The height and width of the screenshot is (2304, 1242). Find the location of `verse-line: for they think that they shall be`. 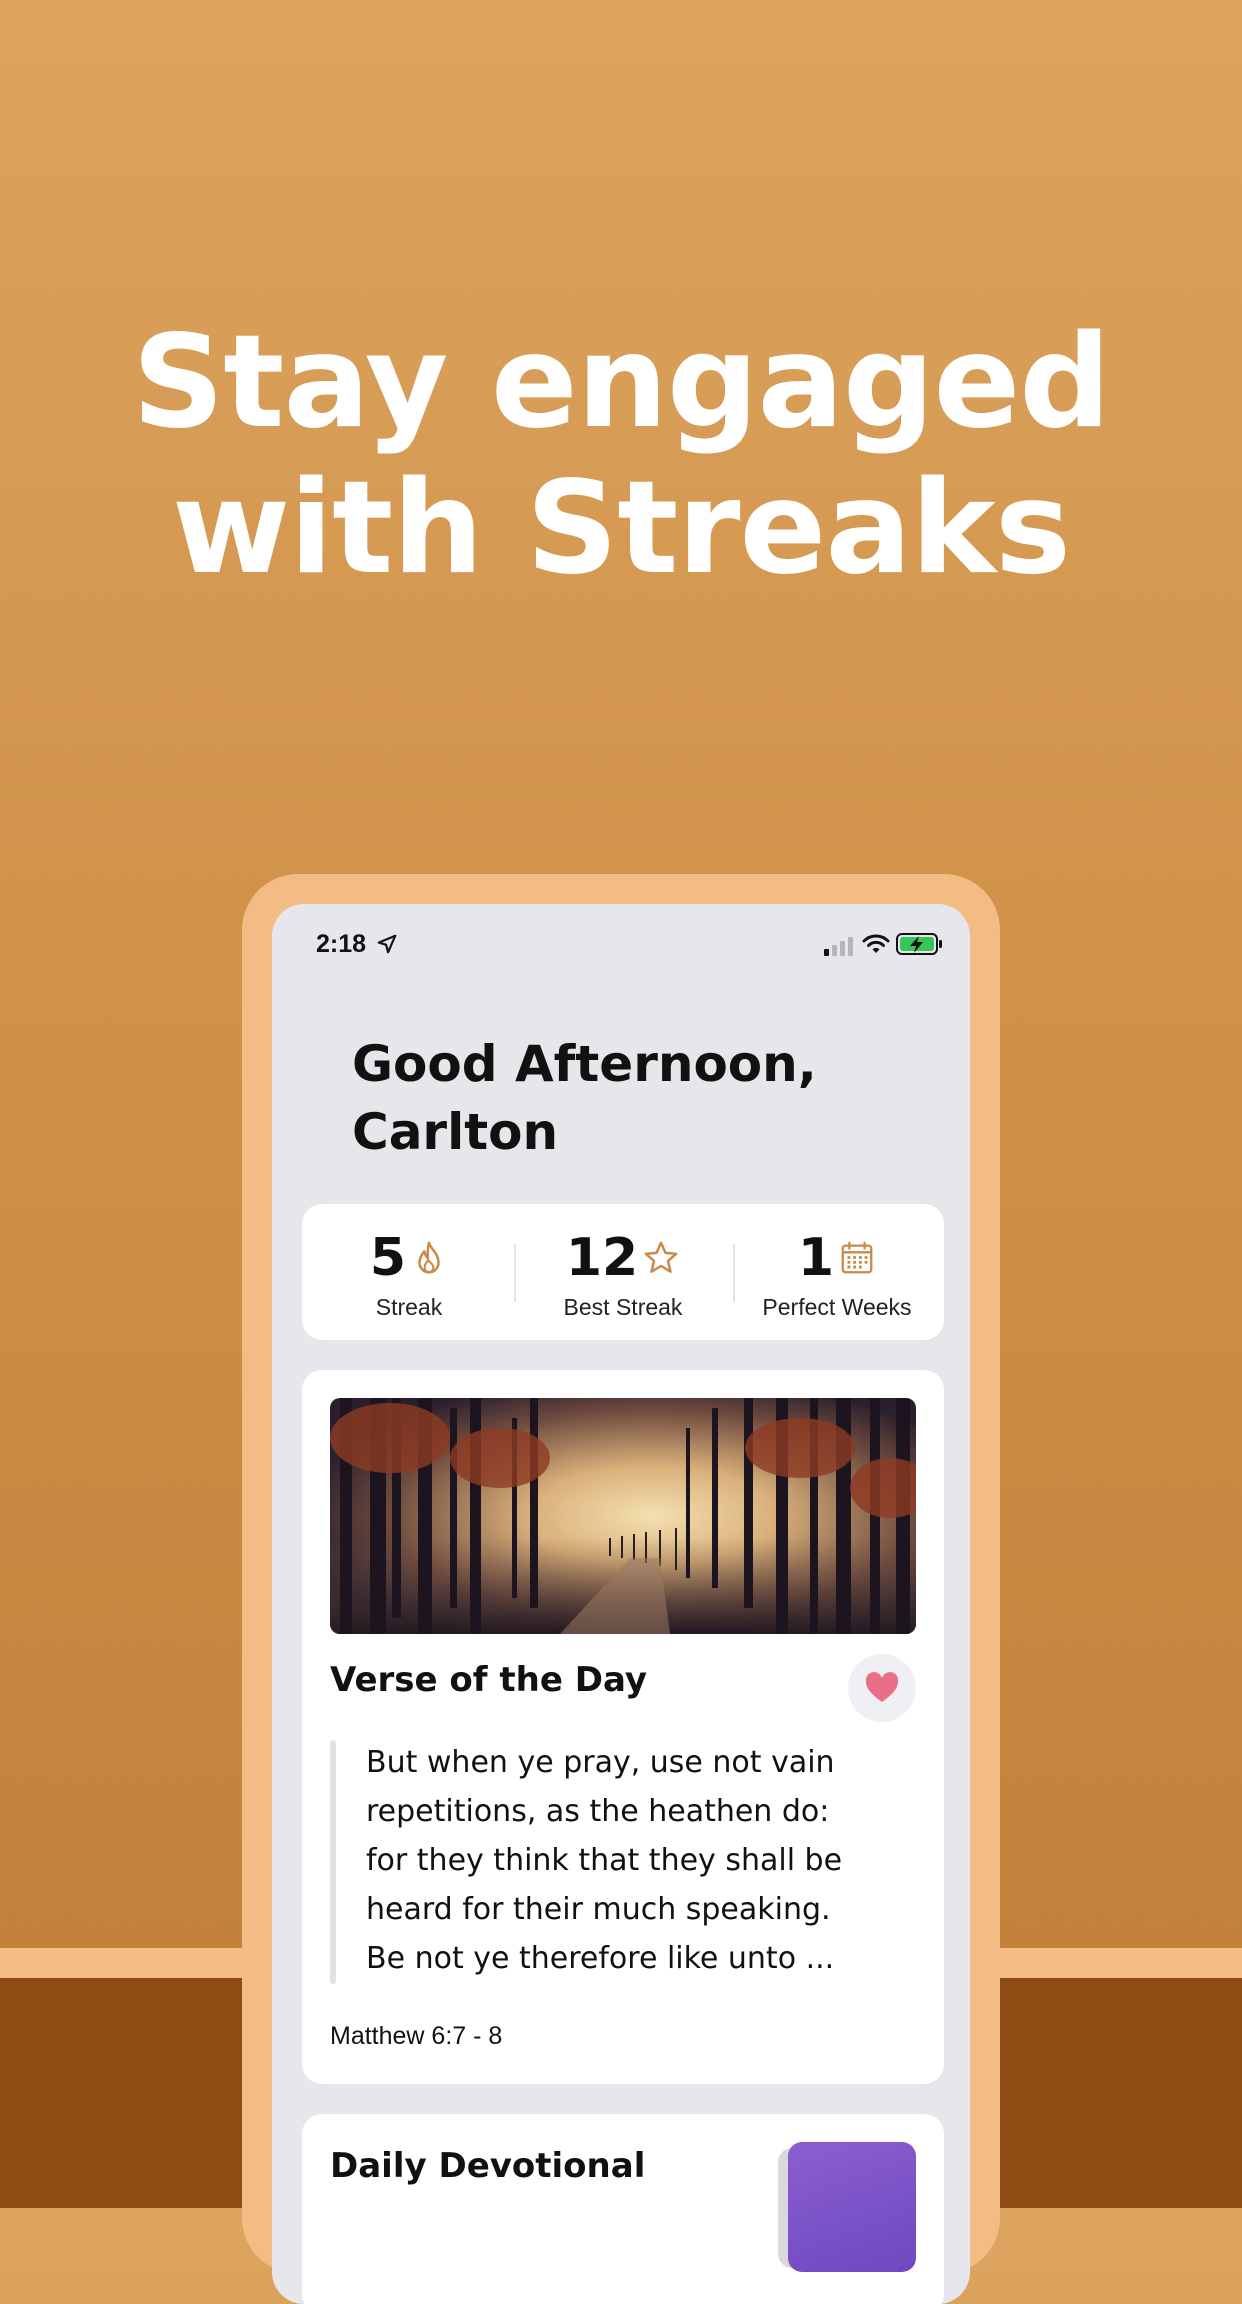

verse-line: for they think that they shall be is located at coordinates (604, 1860).